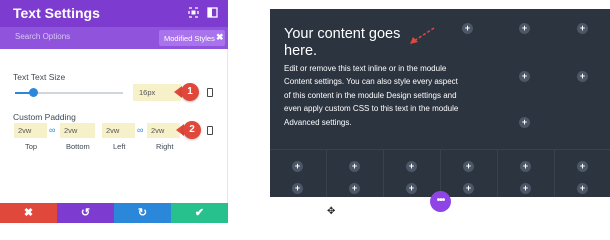 This screenshot has height=240, width=610. Describe the element at coordinates (165, 146) in the screenshot. I see `padding-caption-right: Right` at that location.